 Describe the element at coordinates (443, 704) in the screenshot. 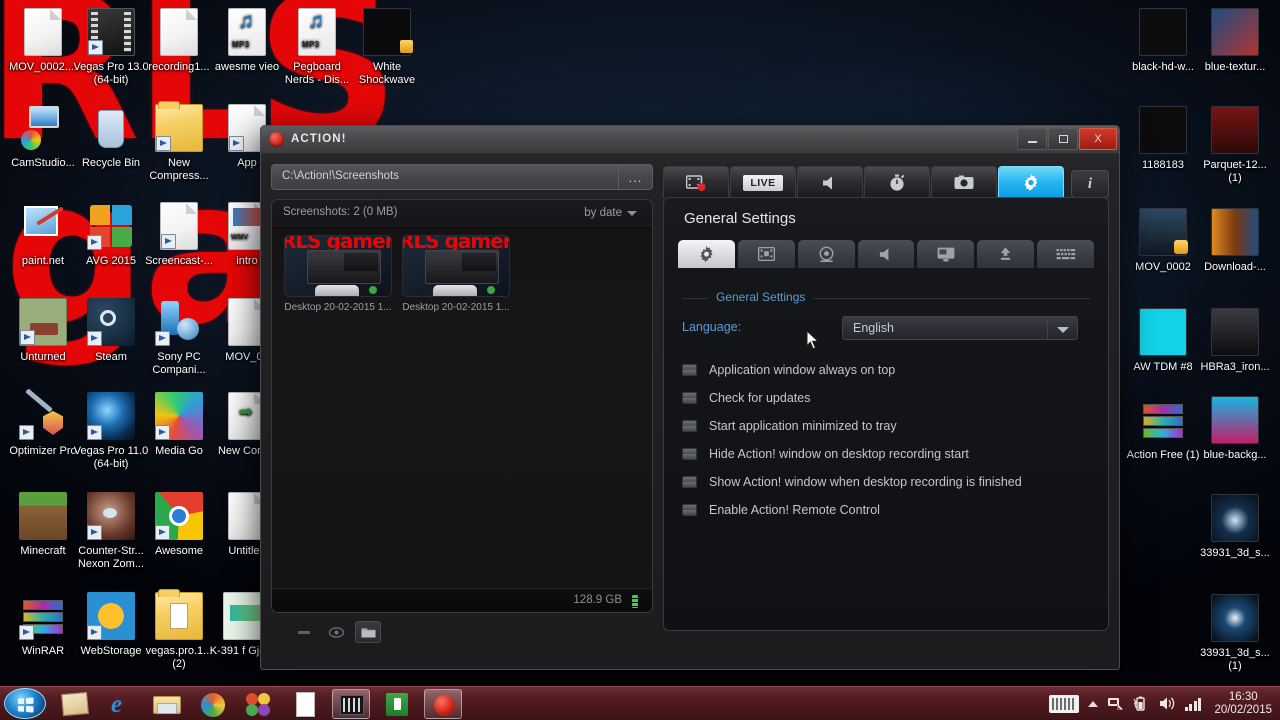

I see `taskbar-item-action` at that location.